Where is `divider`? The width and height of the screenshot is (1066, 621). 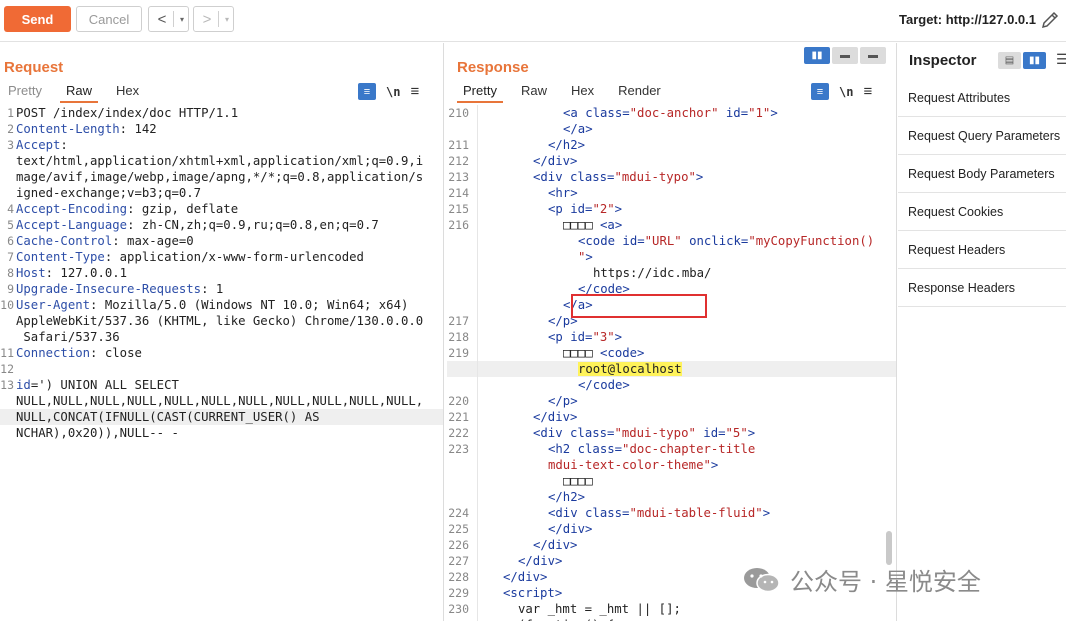
divider is located at coordinates (218, 19).